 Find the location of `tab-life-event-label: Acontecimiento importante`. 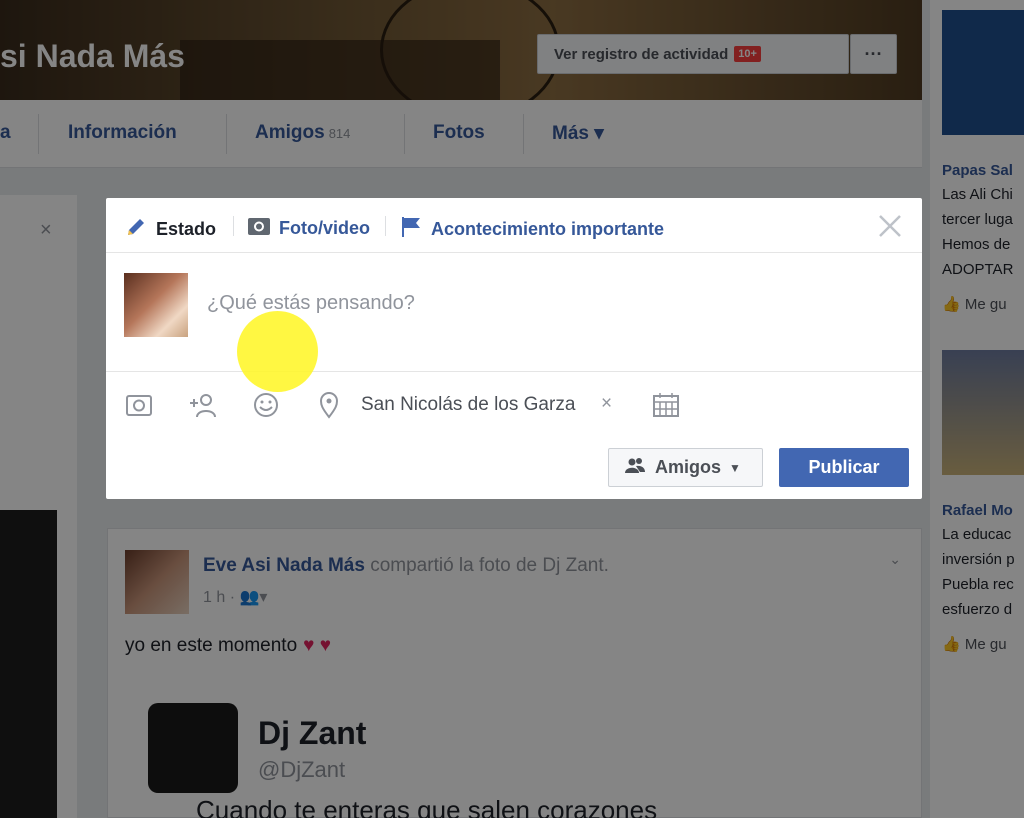

tab-life-event-label: Acontecimiento importante is located at coordinates (548, 229).